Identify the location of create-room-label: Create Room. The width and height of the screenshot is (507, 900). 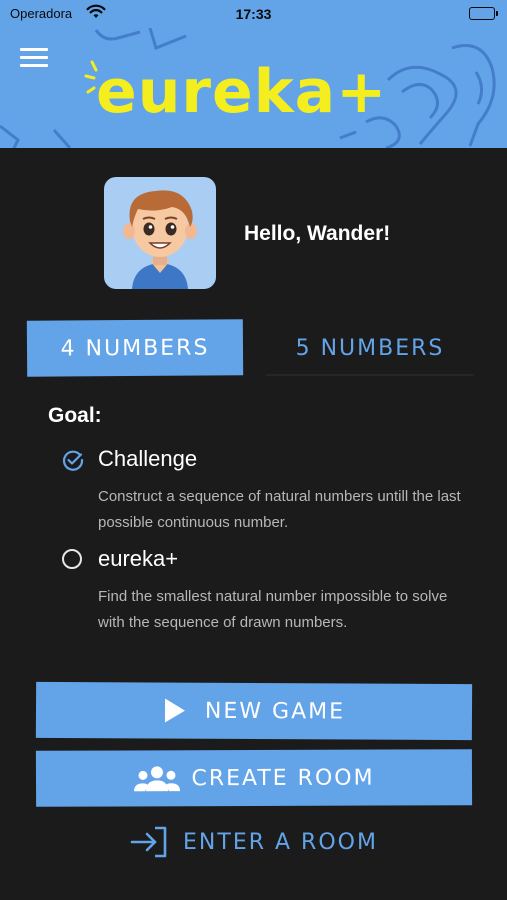
(283, 778).